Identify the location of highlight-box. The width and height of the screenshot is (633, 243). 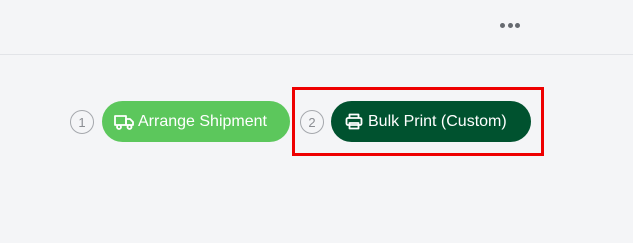
(418, 121).